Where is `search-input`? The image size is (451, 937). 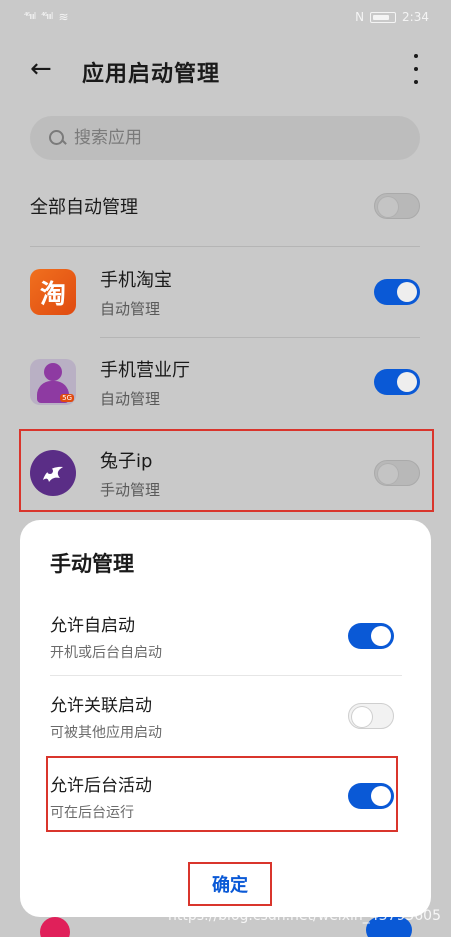
search-input is located at coordinates (224, 138).